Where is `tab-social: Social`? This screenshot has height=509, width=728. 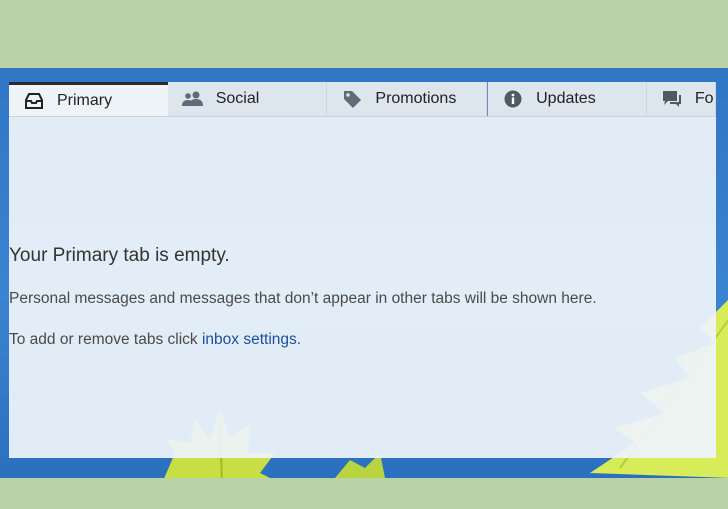
tab-social: Social is located at coordinates (247, 99).